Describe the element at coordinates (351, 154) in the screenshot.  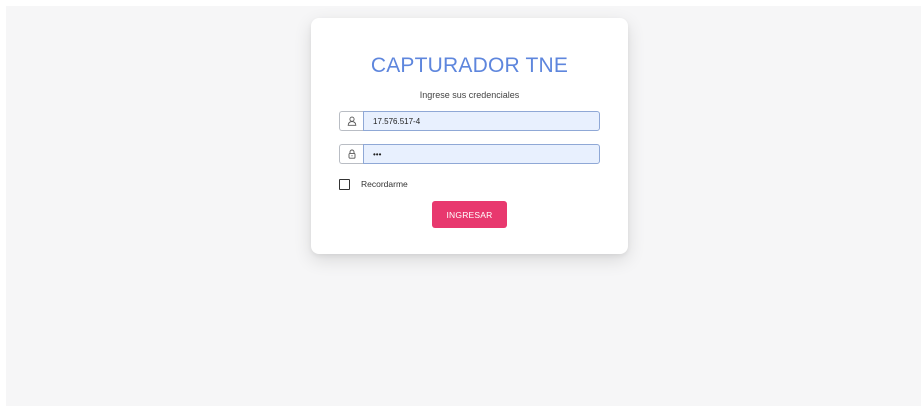
I see `lock-icon` at that location.